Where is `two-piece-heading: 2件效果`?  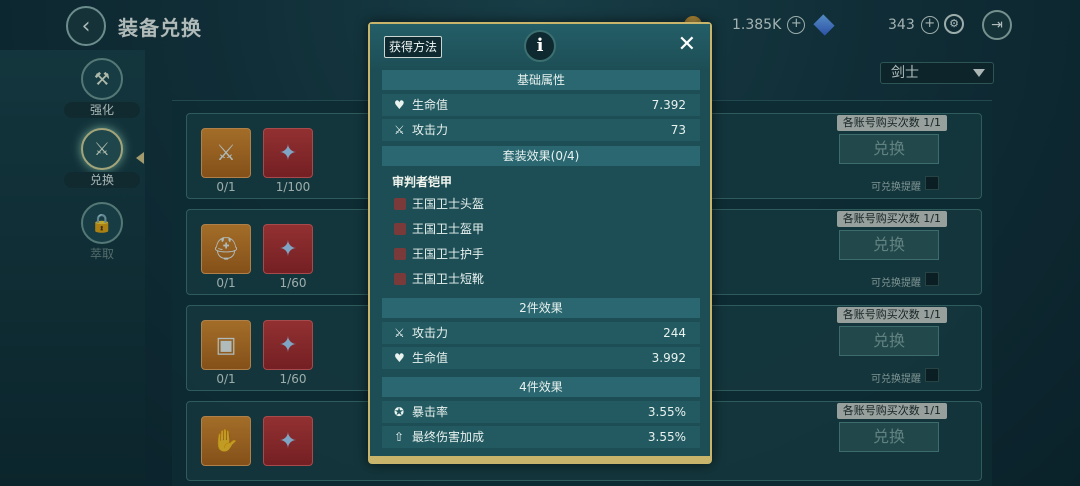
two-piece-heading: 2件效果 is located at coordinates (541, 308).